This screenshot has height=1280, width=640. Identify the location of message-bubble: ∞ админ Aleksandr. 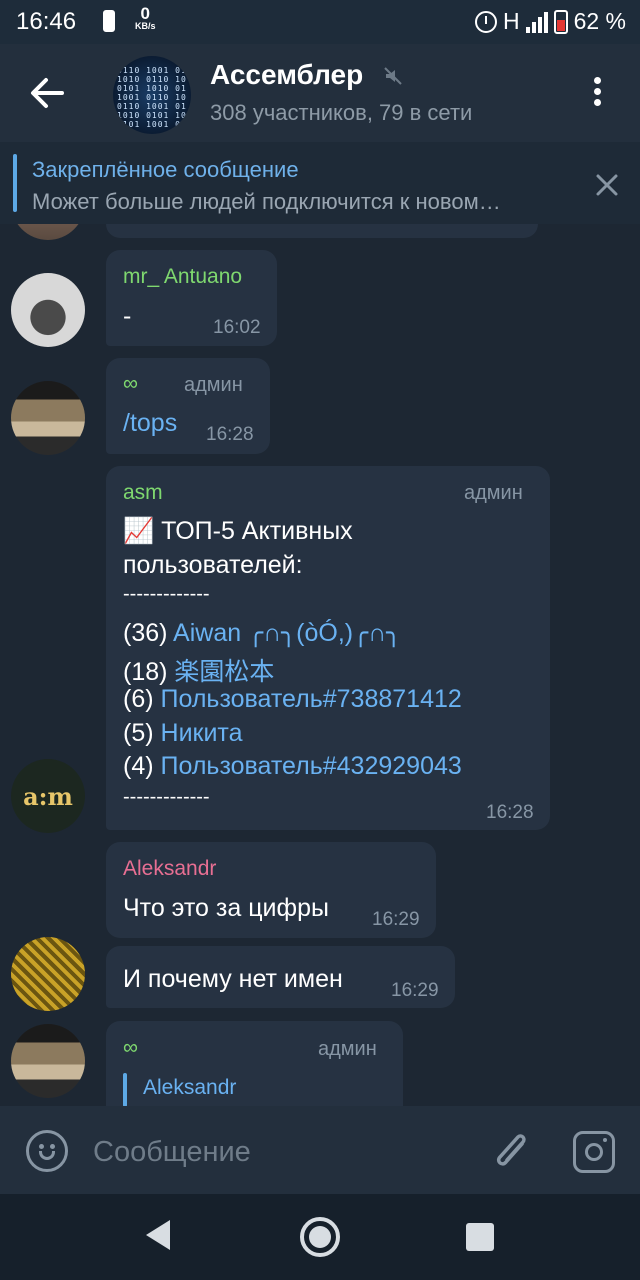
(254, 1063).